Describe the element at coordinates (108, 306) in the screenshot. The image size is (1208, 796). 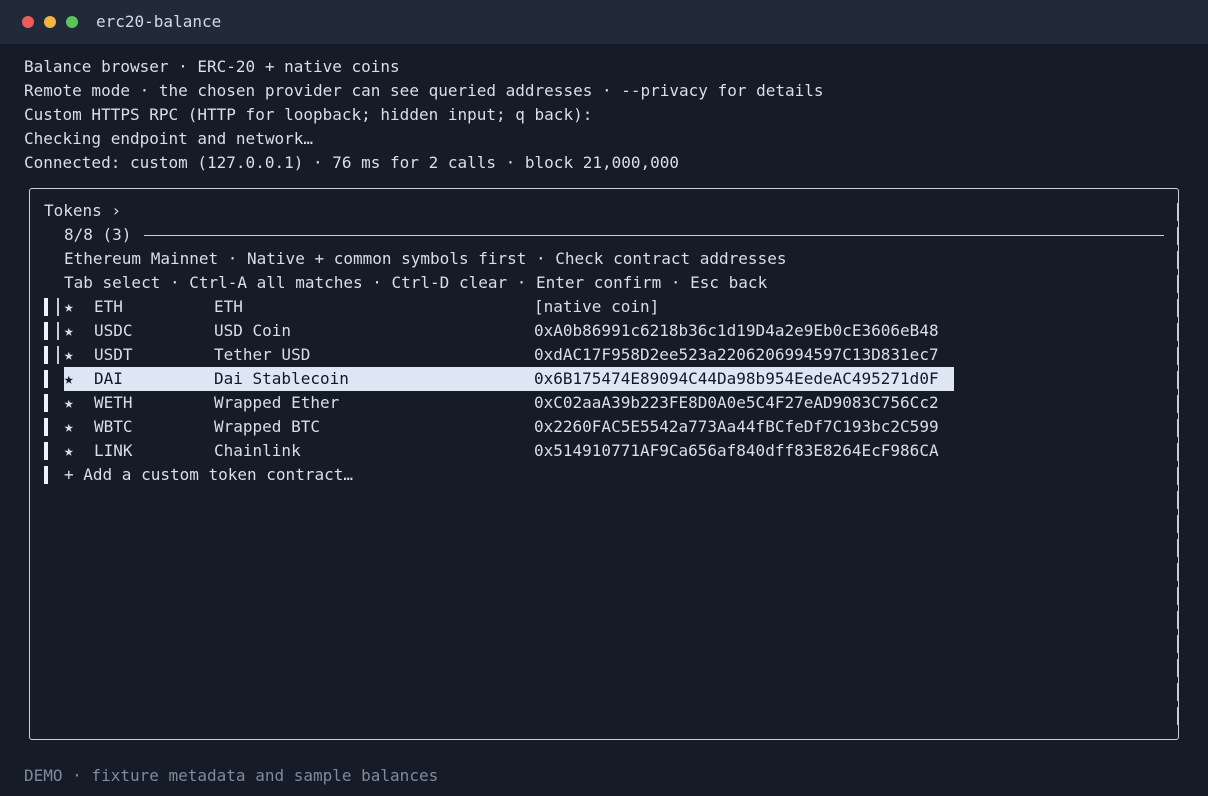
I see `token-symbol: ETH` at that location.